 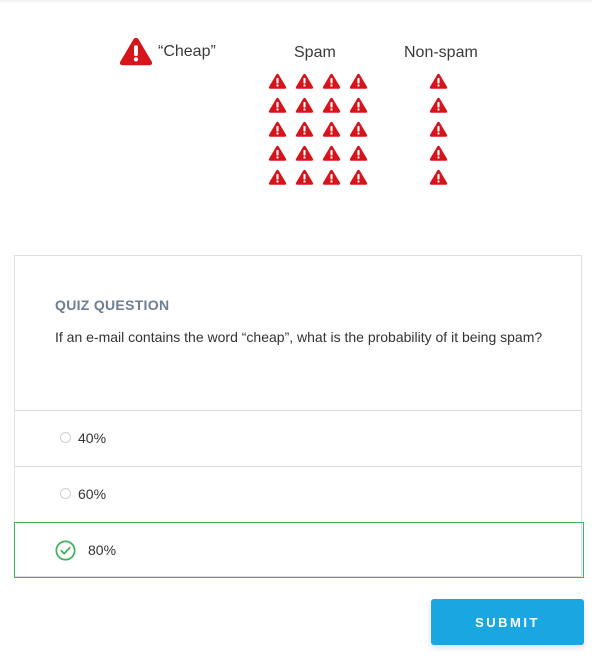 I want to click on check-circle-icon, so click(x=65, y=550).